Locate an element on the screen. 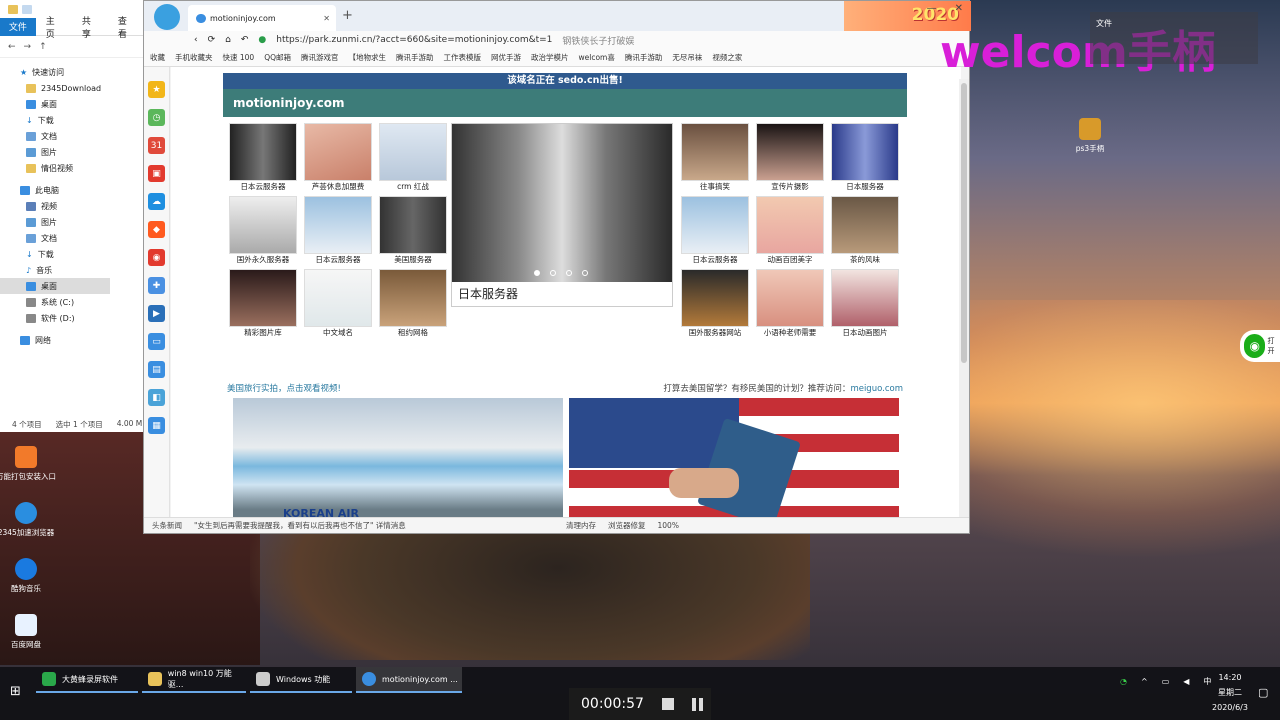  bookmark-item: welcom喜 is located at coordinates (597, 57).